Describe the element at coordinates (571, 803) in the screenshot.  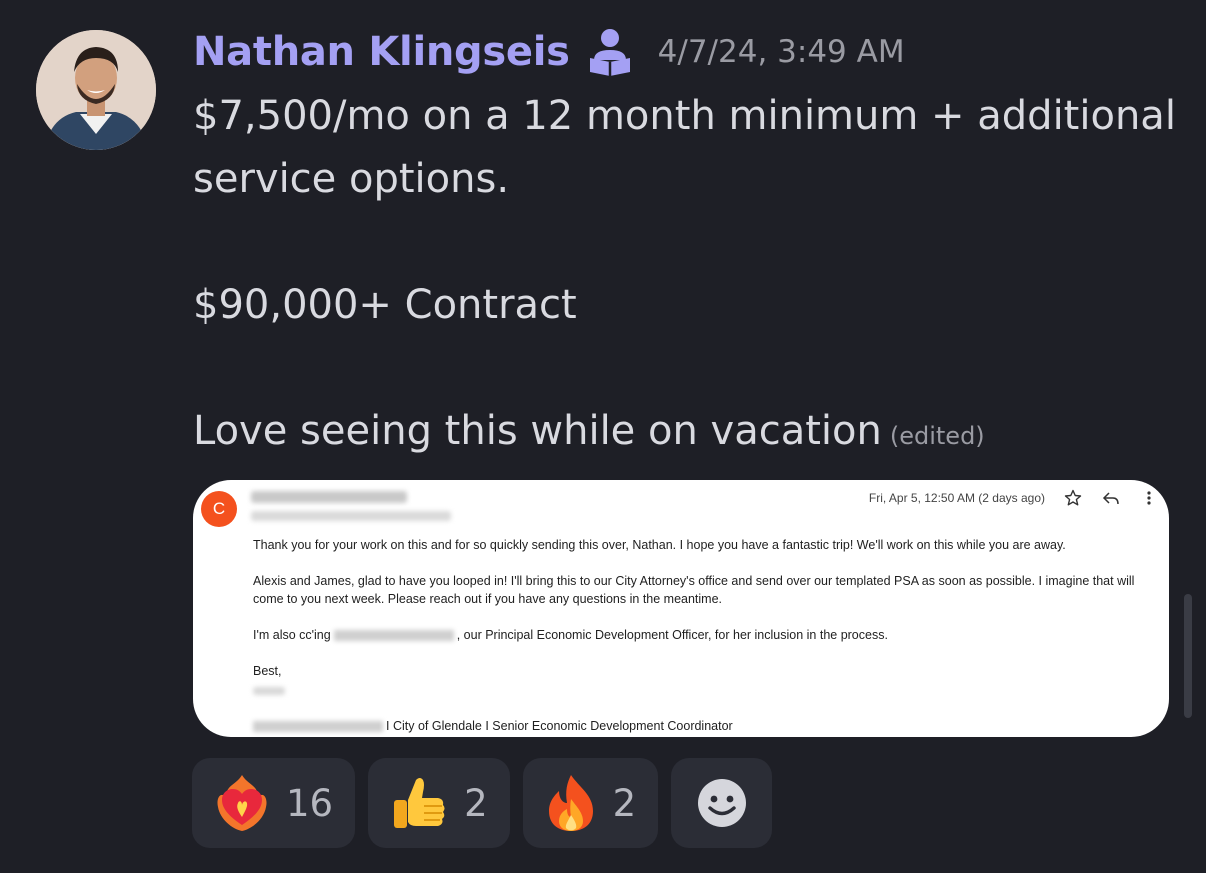
I see `fire-icon` at that location.